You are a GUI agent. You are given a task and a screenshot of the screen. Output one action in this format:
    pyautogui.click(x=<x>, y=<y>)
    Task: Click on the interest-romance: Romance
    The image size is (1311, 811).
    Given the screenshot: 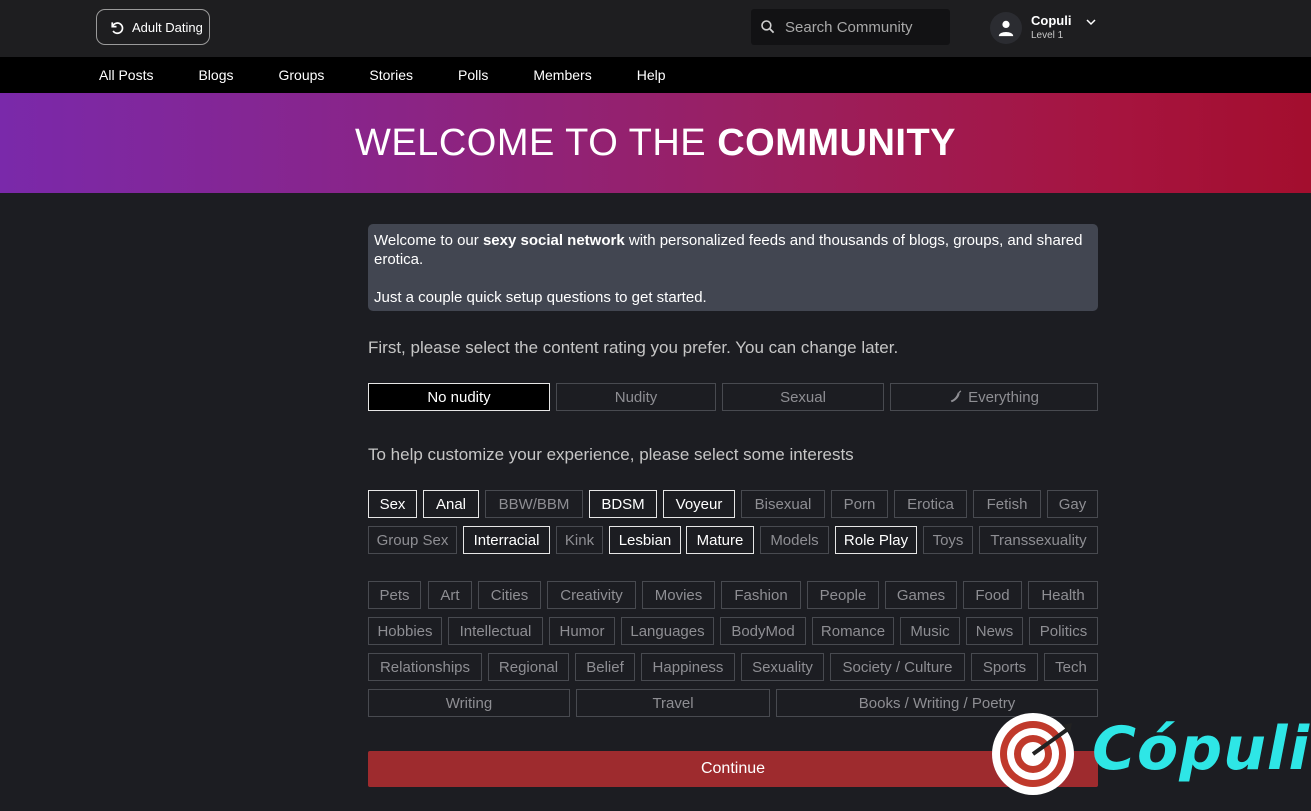 What is the action you would take?
    pyautogui.click(x=853, y=631)
    